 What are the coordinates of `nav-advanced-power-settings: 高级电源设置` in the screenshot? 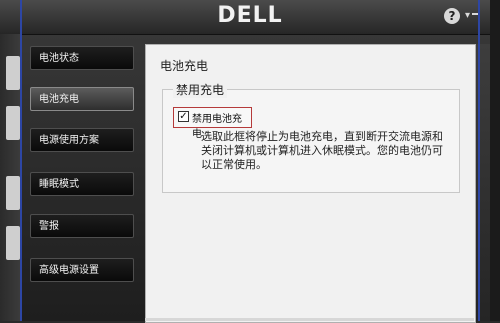 It's located at (82, 270).